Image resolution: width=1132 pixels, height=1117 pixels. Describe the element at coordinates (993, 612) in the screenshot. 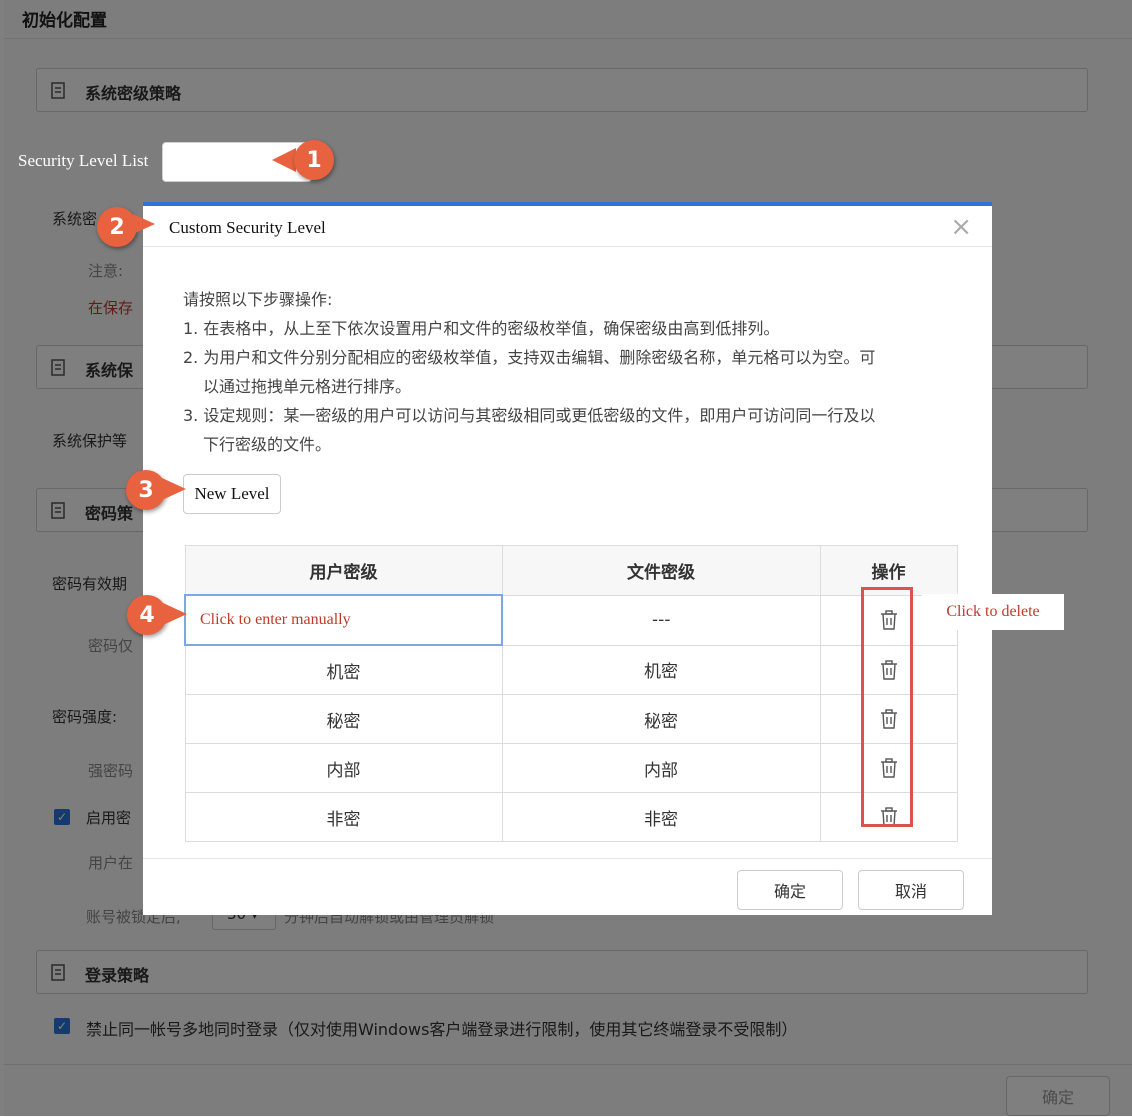

I see `delete-annotation: Click to delete` at that location.